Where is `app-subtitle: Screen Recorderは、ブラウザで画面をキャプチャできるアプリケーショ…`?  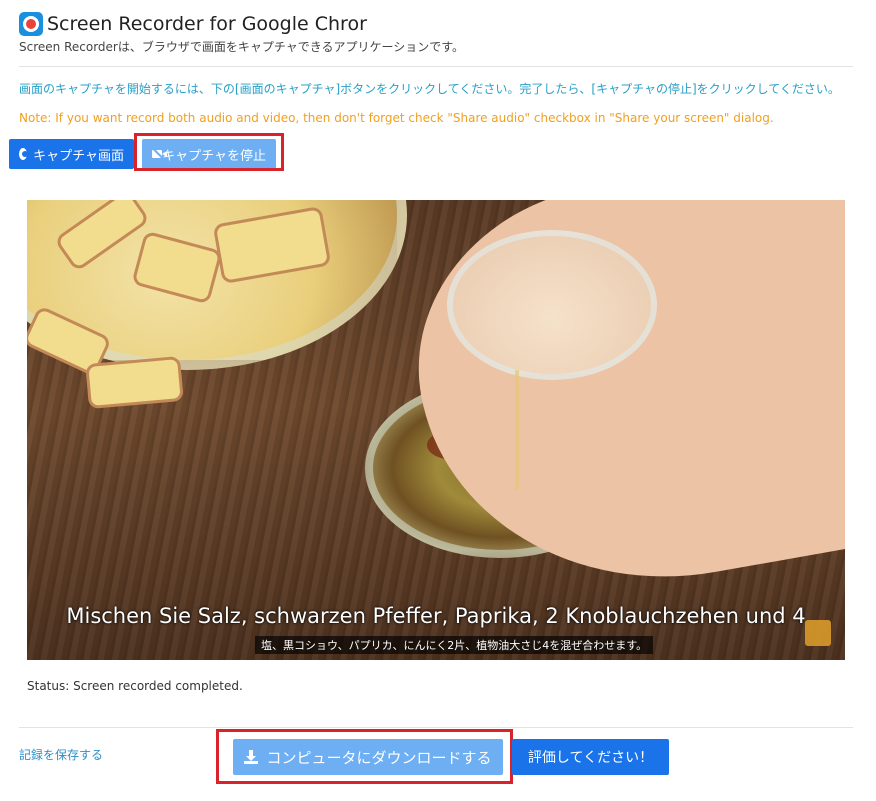
app-subtitle: Screen Recorderは、ブラウザで画面をキャプチャできるアプリケーショ… is located at coordinates (242, 47).